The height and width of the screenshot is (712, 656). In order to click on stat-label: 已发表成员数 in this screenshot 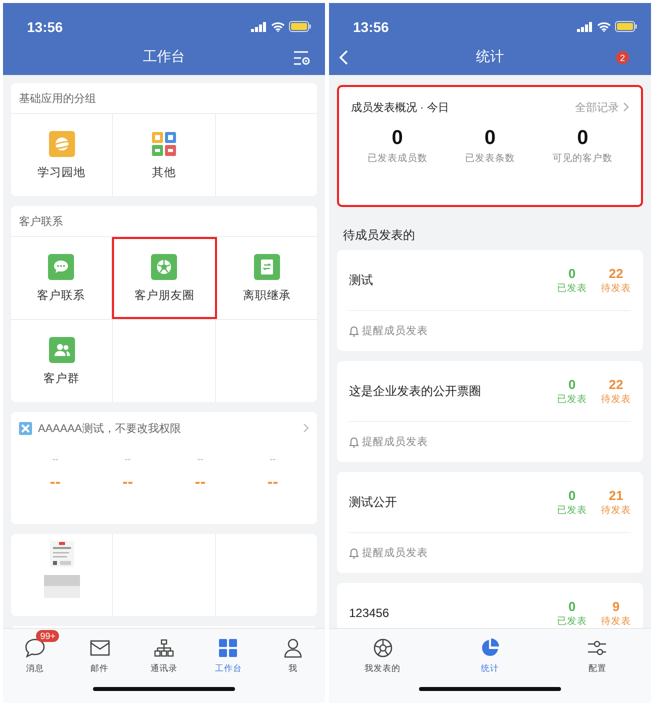, I will do `click(397, 158)`.